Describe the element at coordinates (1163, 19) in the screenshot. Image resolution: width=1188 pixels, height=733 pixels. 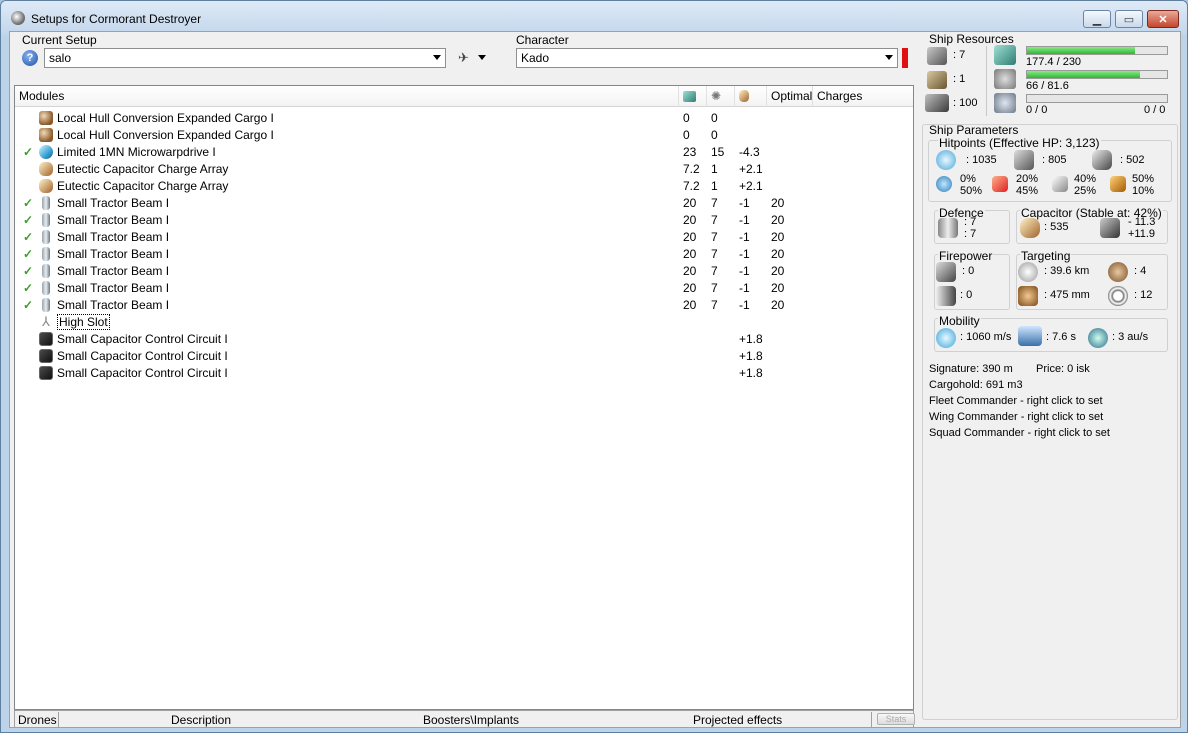
I see `close-button: ✕` at that location.